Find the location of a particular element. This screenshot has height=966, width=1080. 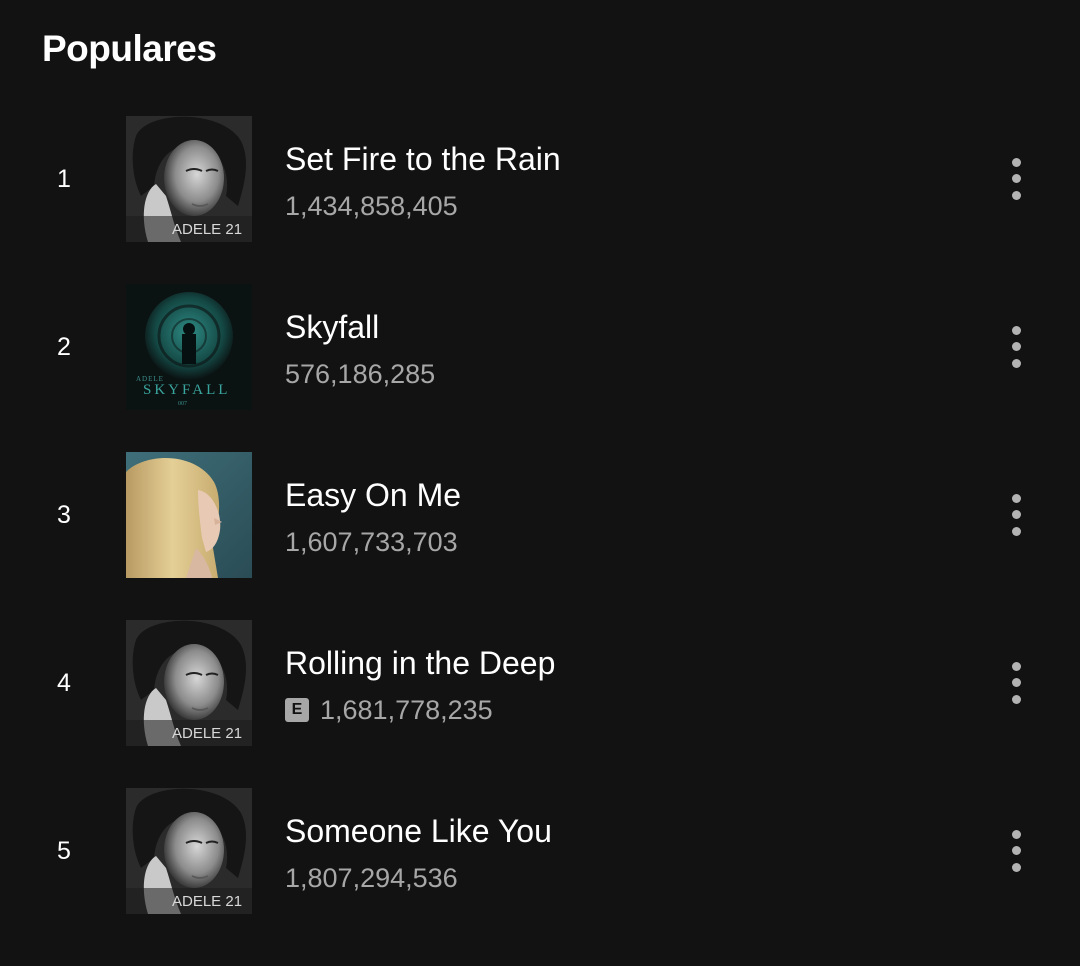

track-title: Rolling in the Deep is located at coordinates (420, 663).